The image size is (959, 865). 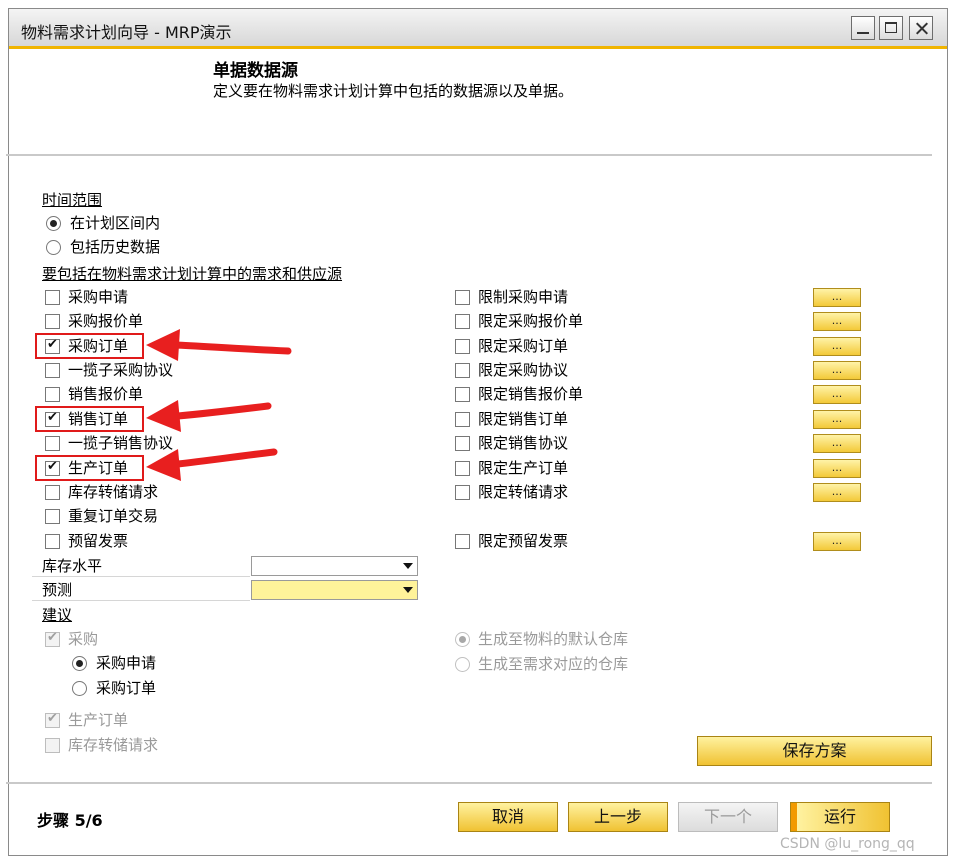 What do you see at coordinates (847, 844) in the screenshot?
I see `watermark: CSDN @lu_rong_qq` at bounding box center [847, 844].